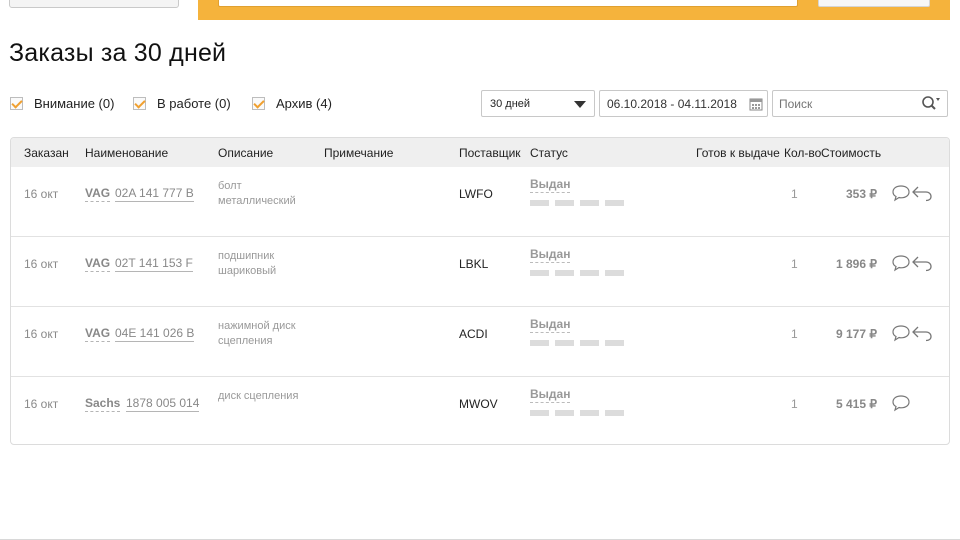  I want to click on price: 353 ₽, so click(861, 194).